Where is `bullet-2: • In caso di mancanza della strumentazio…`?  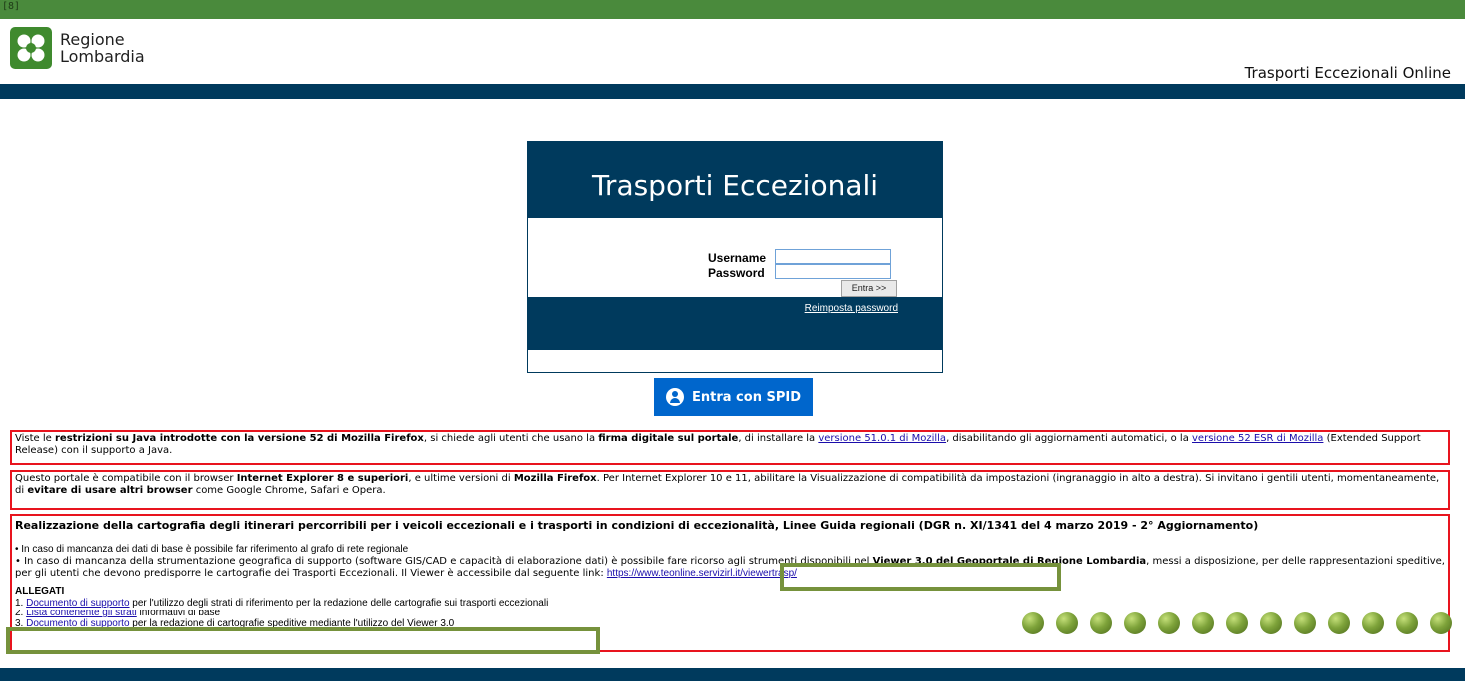
bullet-2: • In caso di mancanza della strumentazio… is located at coordinates (730, 568).